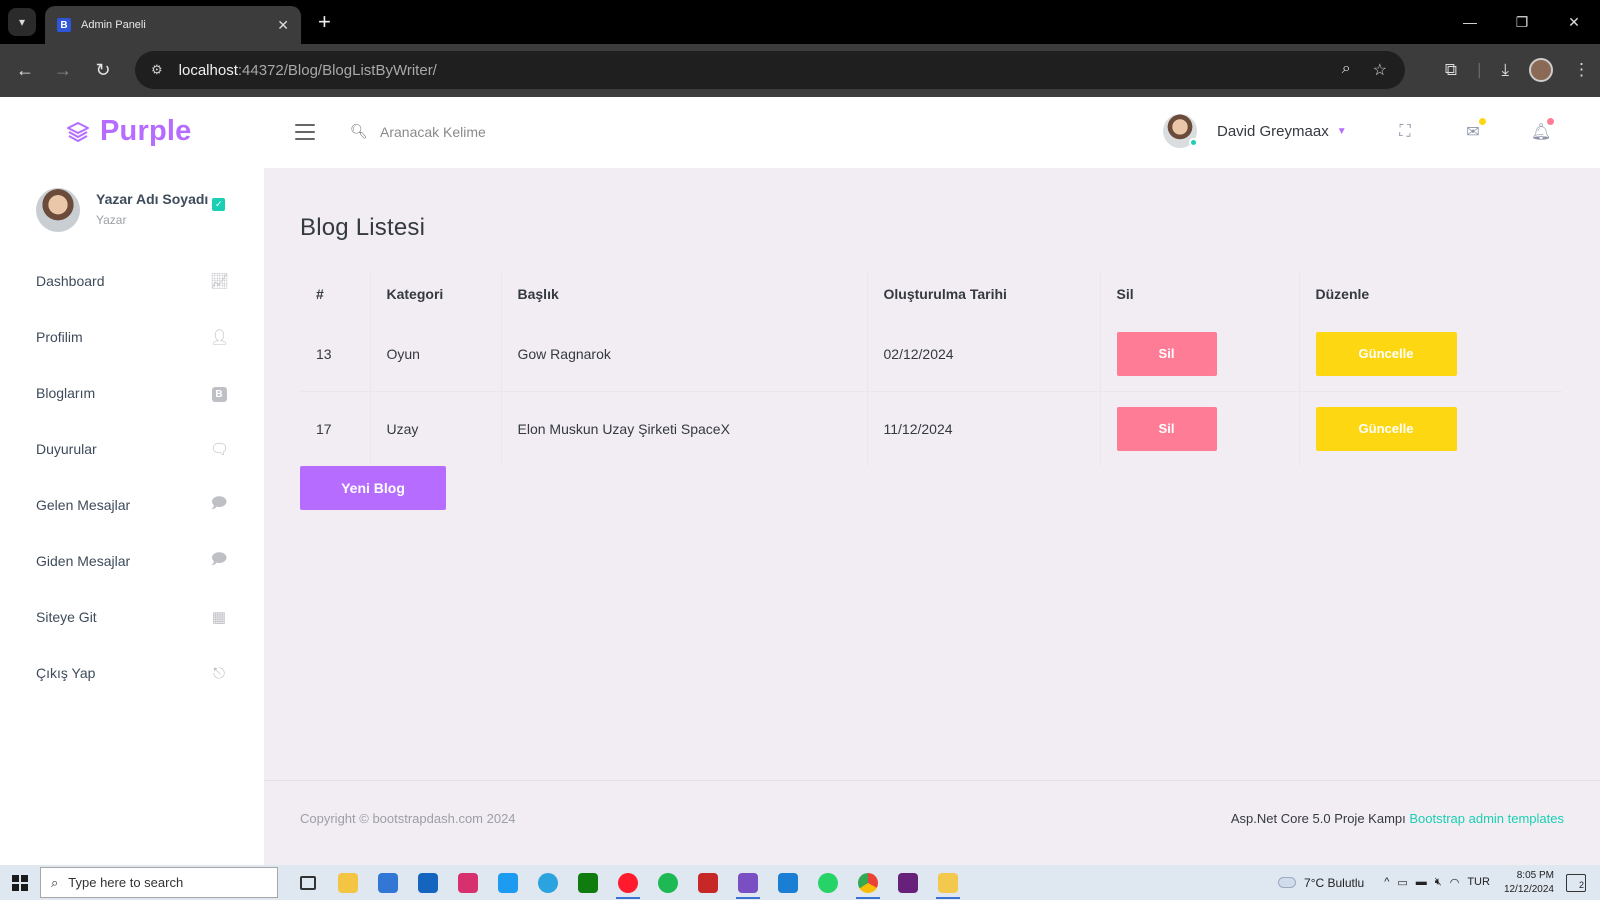 This screenshot has width=1600, height=900. What do you see at coordinates (708, 882) in the screenshot?
I see `app-red-icon` at bounding box center [708, 882].